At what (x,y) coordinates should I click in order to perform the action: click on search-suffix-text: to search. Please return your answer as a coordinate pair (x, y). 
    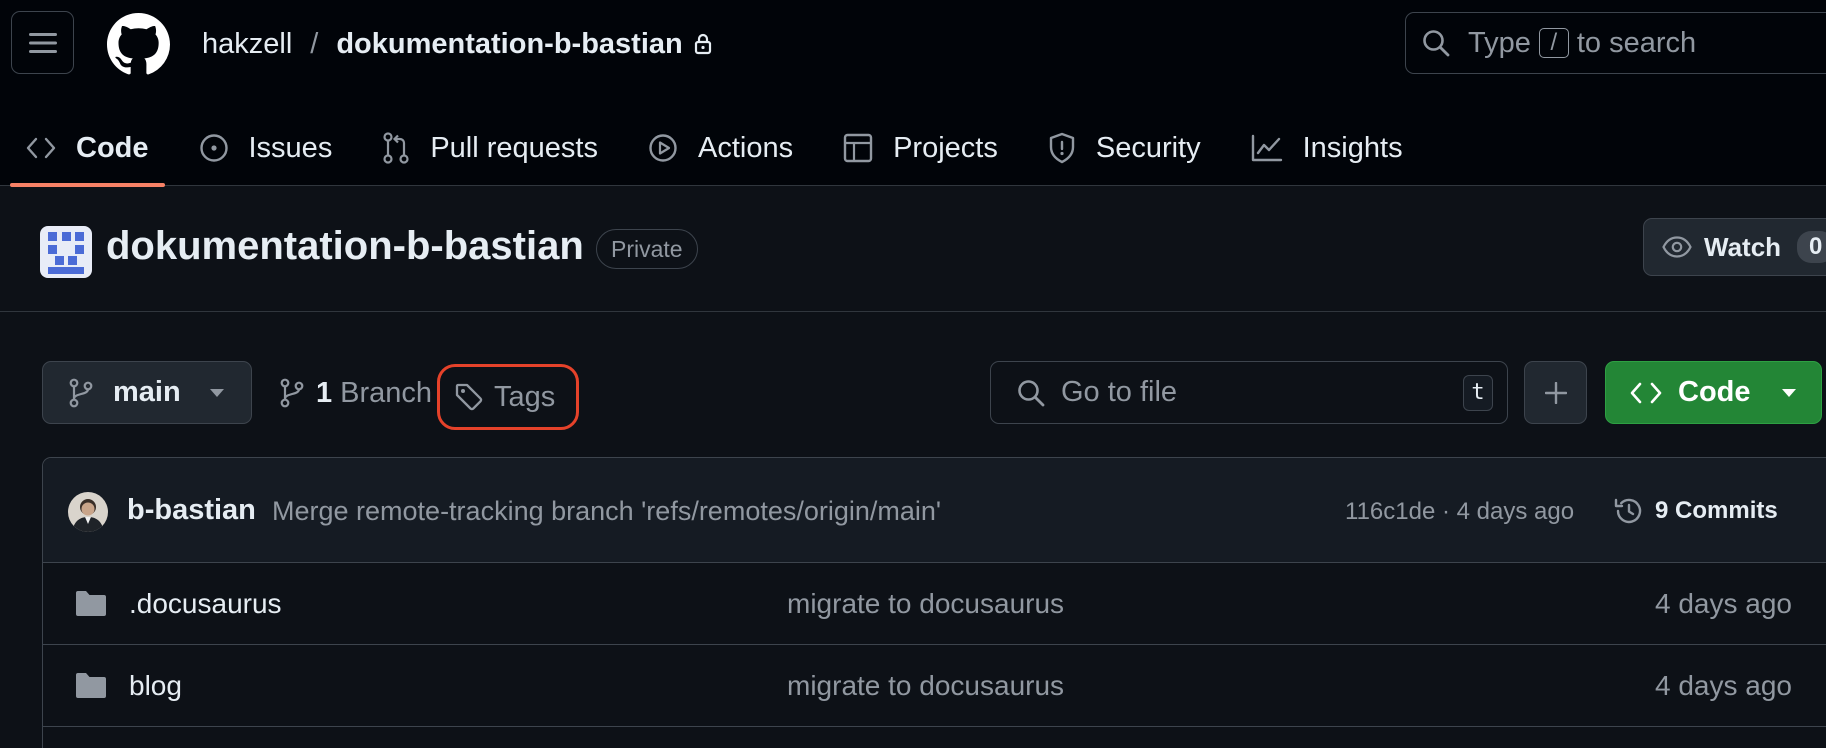
    Looking at the image, I should click on (1636, 42).